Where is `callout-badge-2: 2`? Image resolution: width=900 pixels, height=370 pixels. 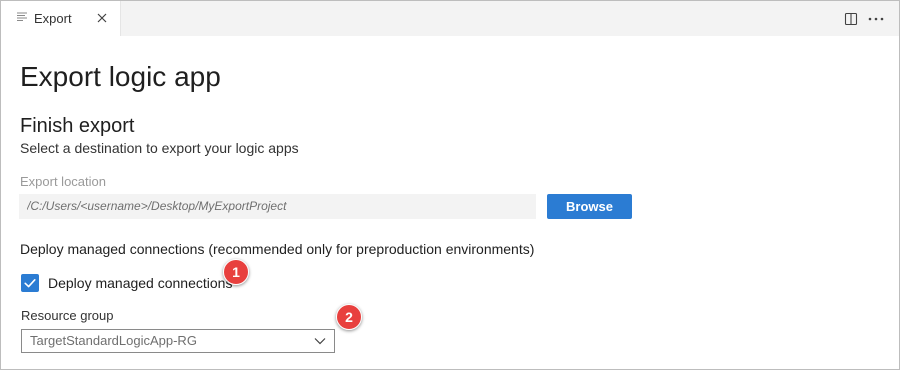
callout-badge-2: 2 is located at coordinates (349, 317).